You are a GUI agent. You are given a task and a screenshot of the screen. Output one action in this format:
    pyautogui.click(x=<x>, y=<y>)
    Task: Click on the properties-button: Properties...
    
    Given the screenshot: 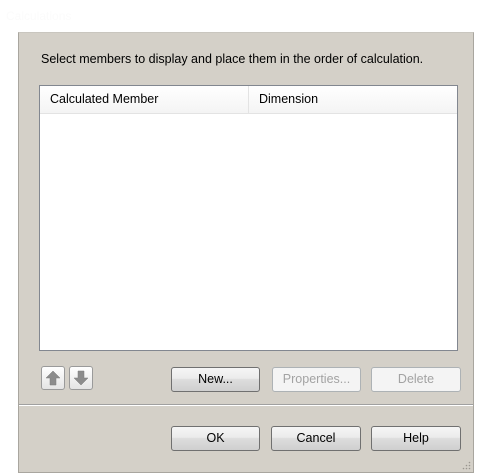 What is the action you would take?
    pyautogui.click(x=316, y=379)
    